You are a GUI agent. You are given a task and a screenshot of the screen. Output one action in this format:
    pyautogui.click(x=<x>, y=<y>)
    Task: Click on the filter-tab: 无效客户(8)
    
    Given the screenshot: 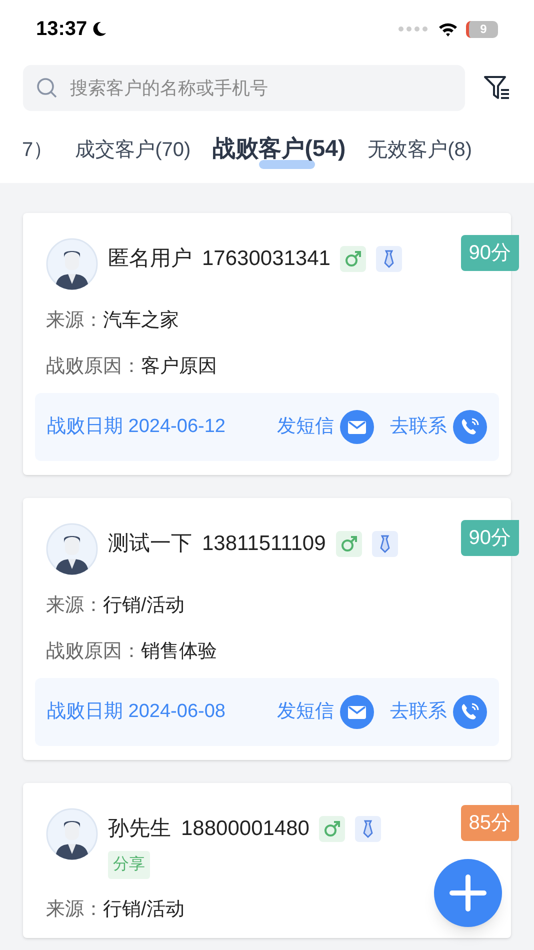 What is the action you would take?
    pyautogui.click(x=420, y=150)
    